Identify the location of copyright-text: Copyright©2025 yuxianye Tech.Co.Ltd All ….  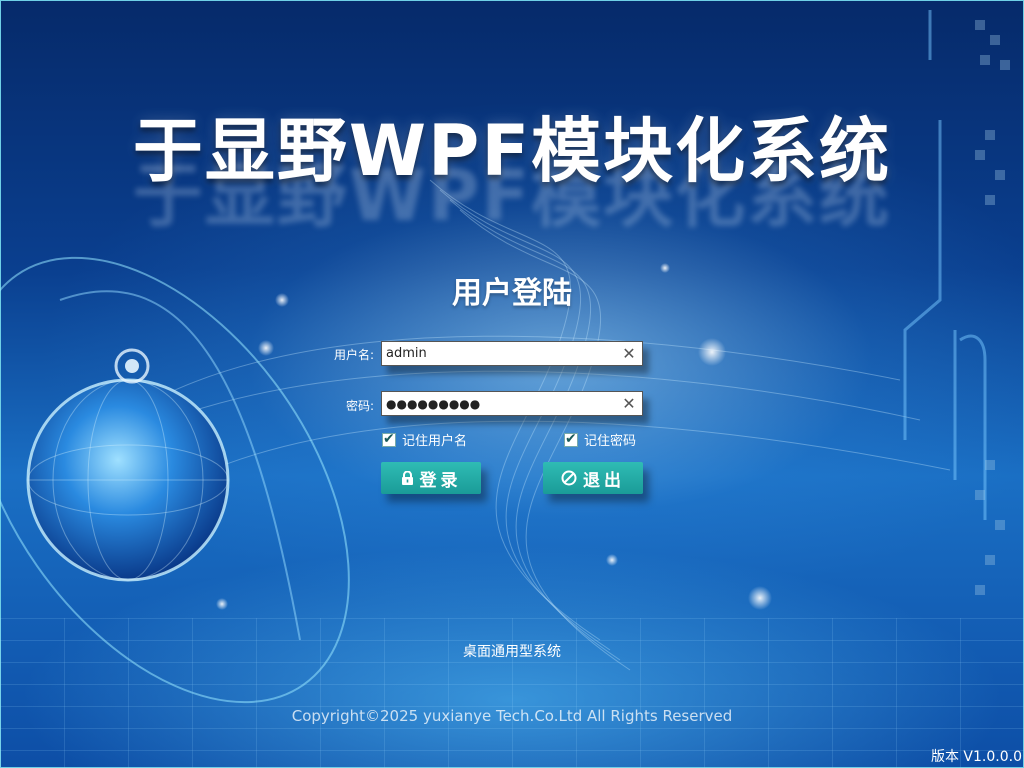
(512, 716).